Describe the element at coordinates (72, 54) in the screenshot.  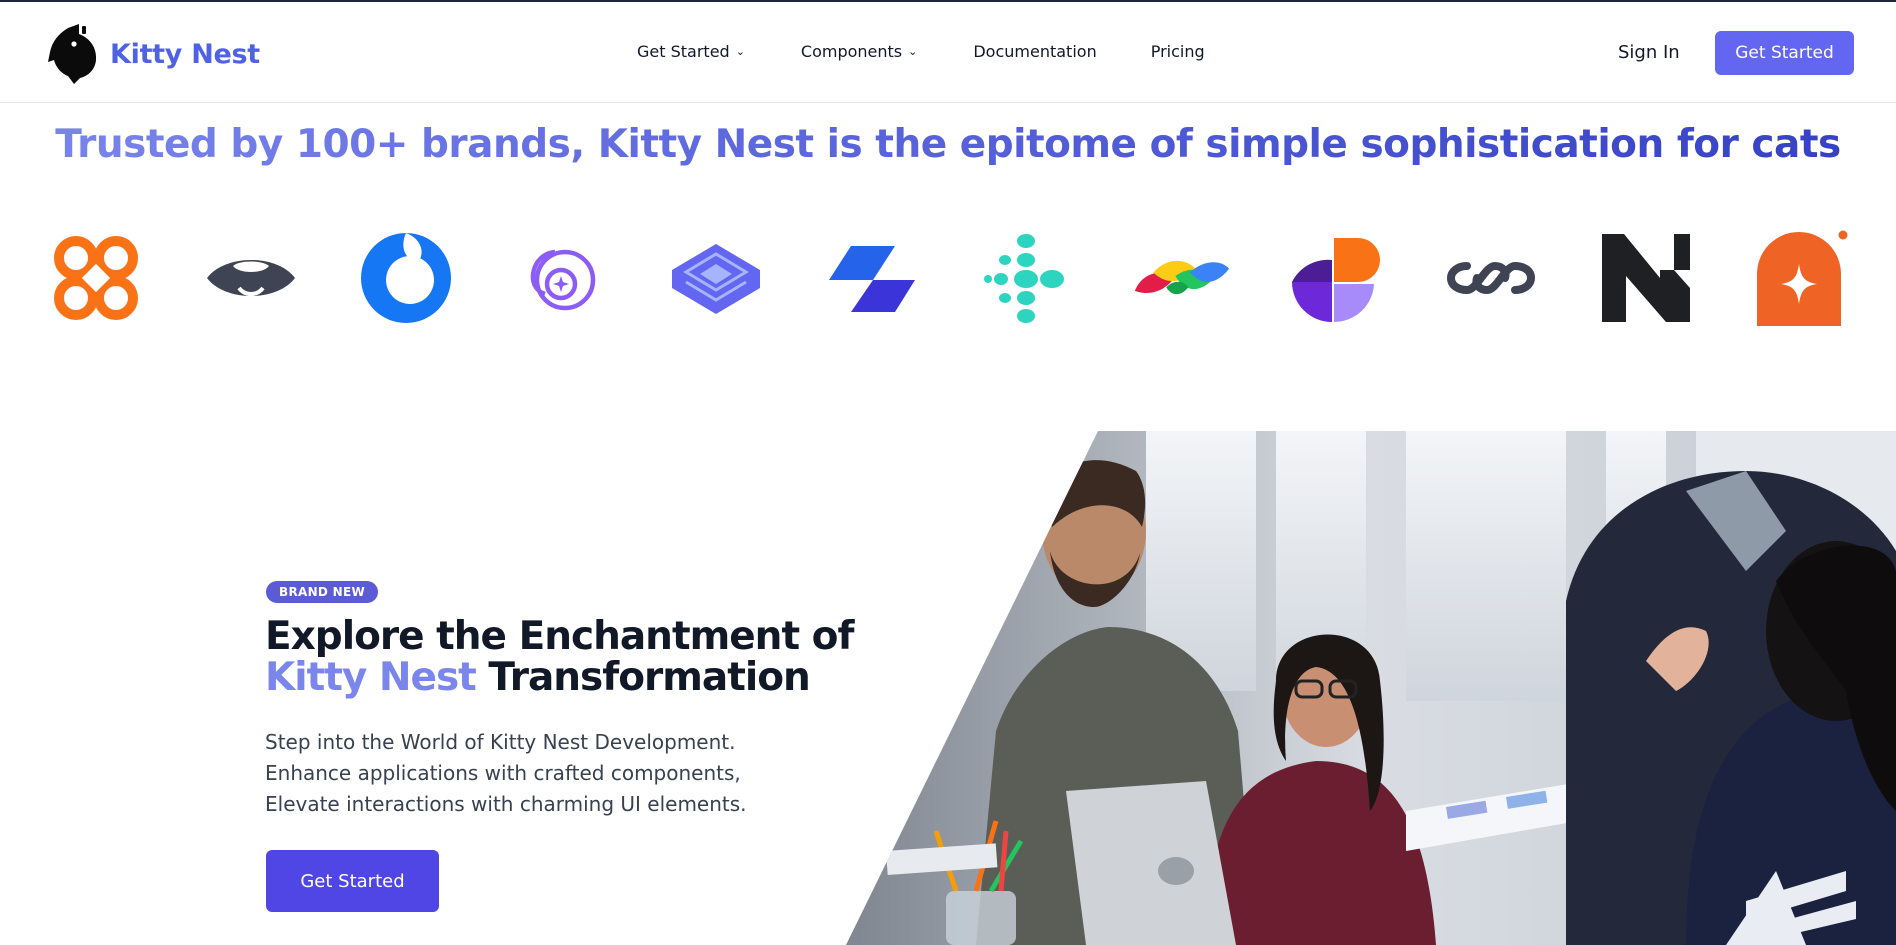
I see `cat-silhouette-icon` at that location.